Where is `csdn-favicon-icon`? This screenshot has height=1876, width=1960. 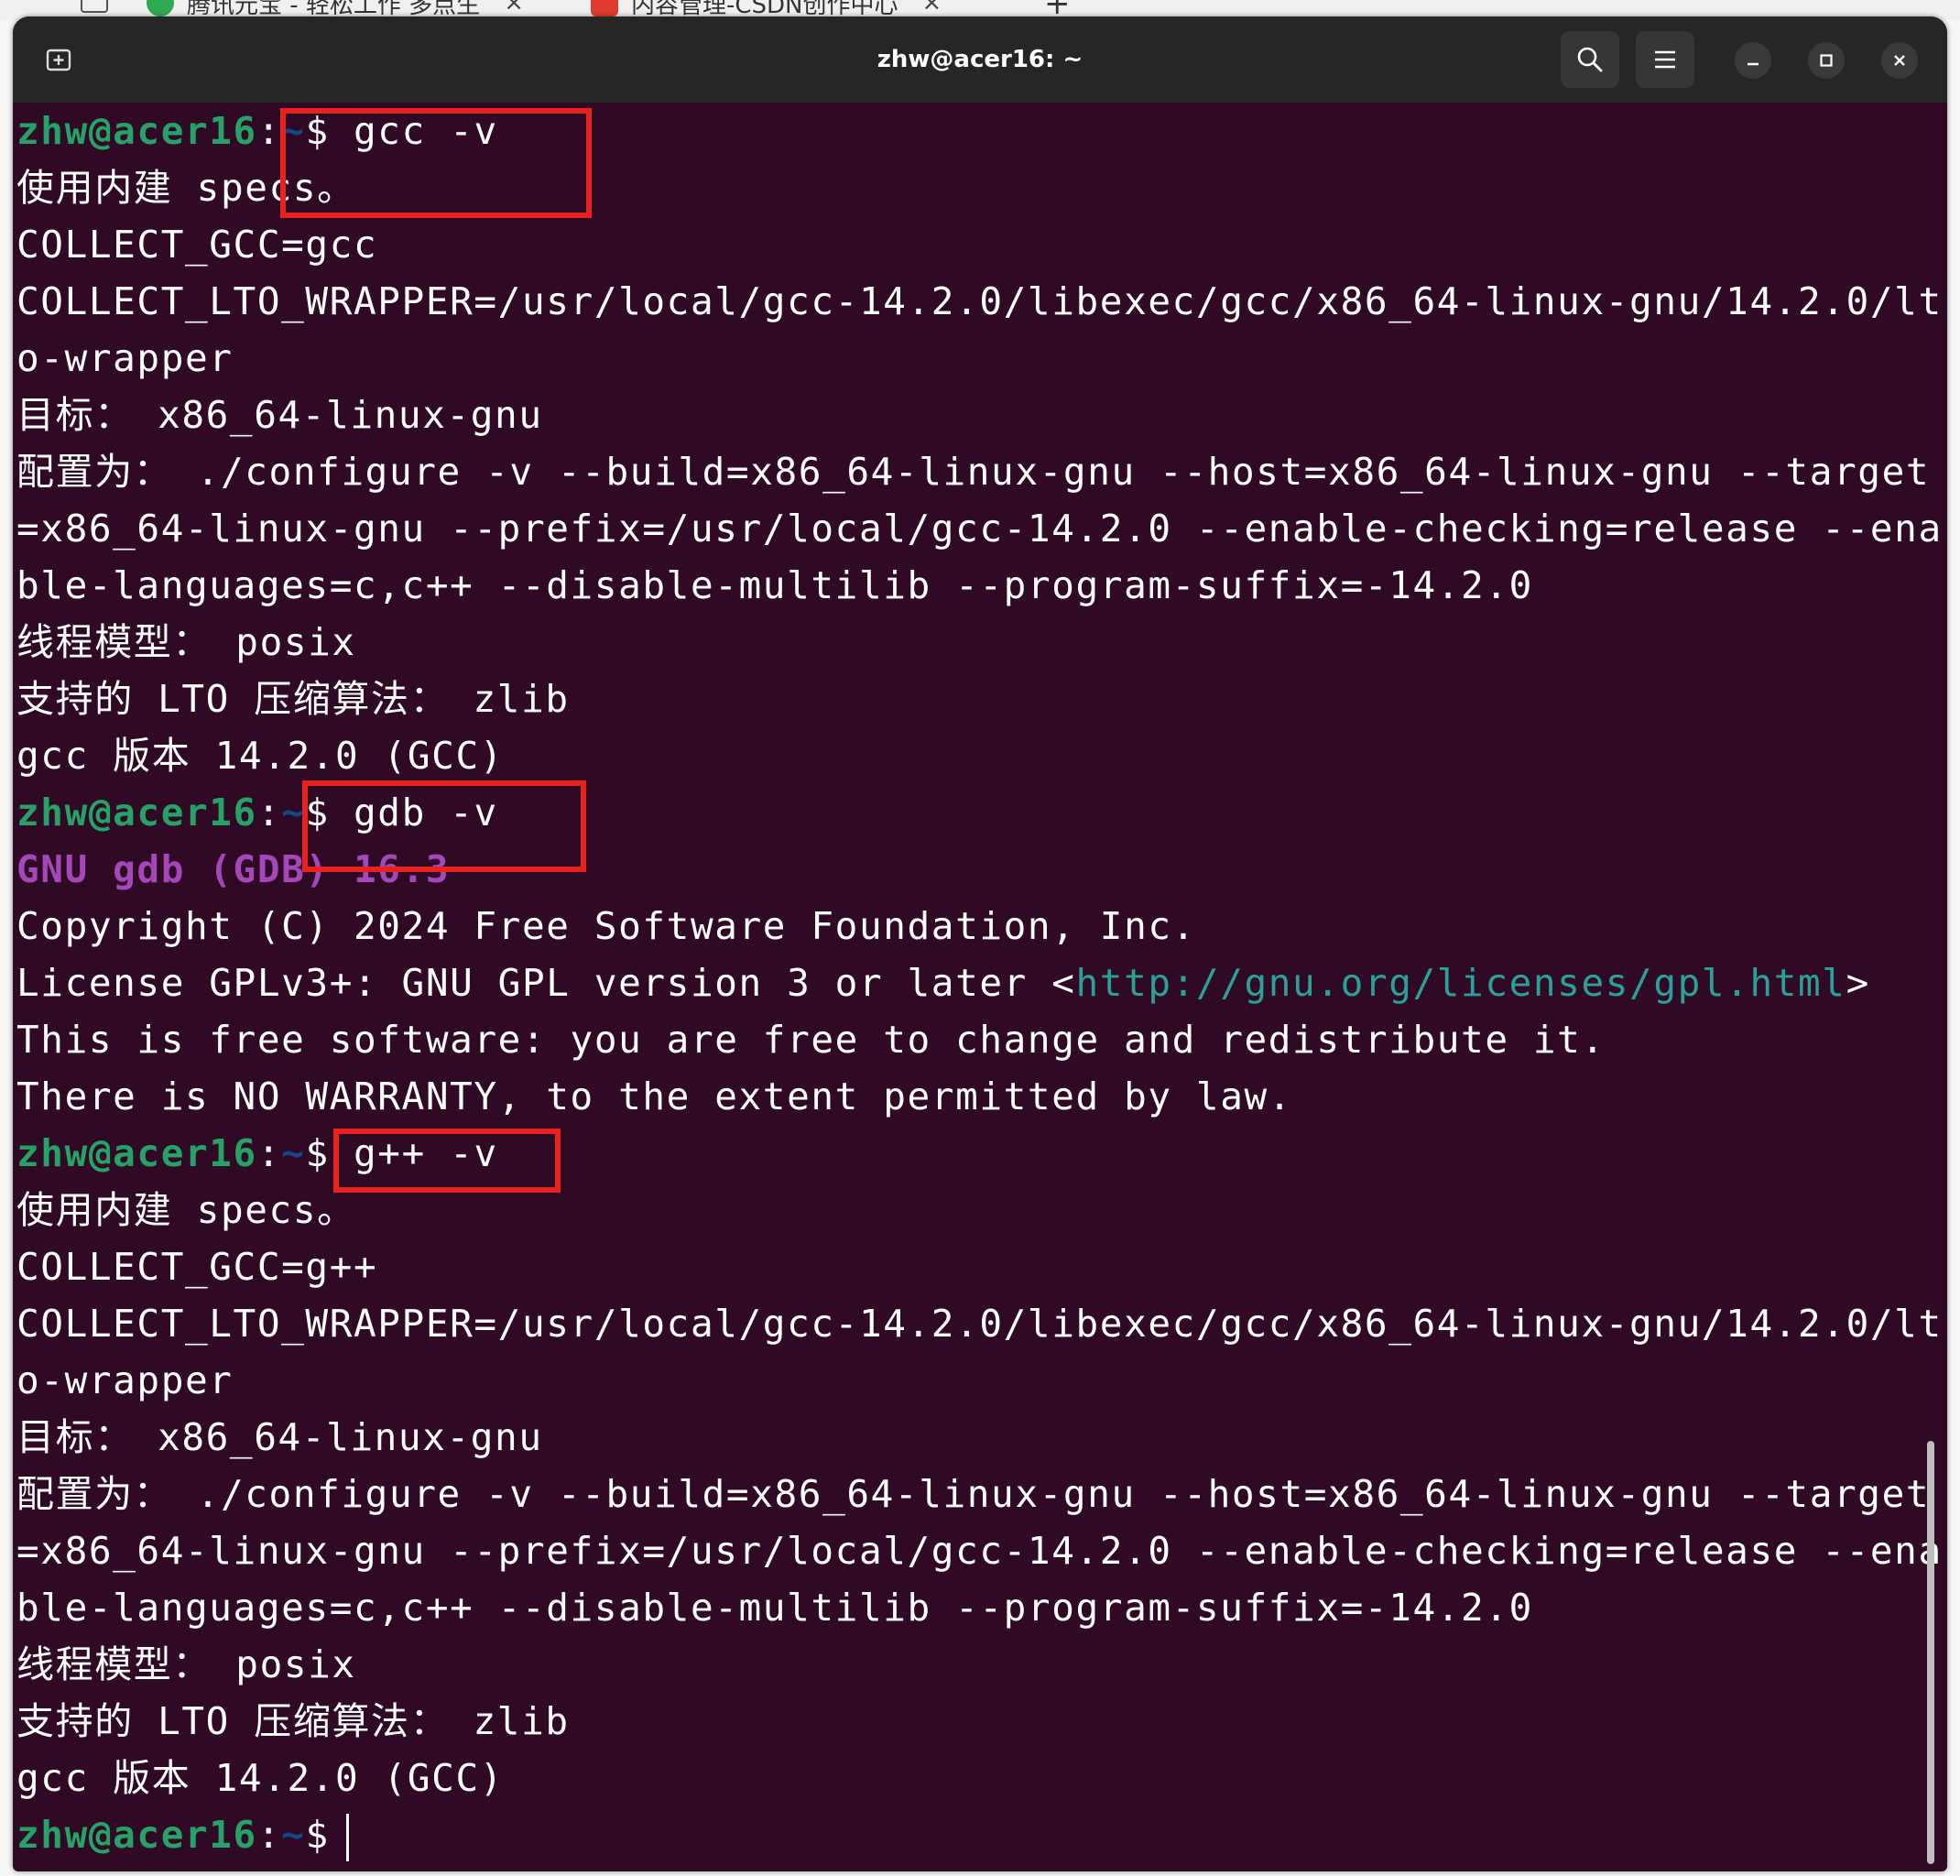
csdn-favicon-icon is located at coordinates (604, 8).